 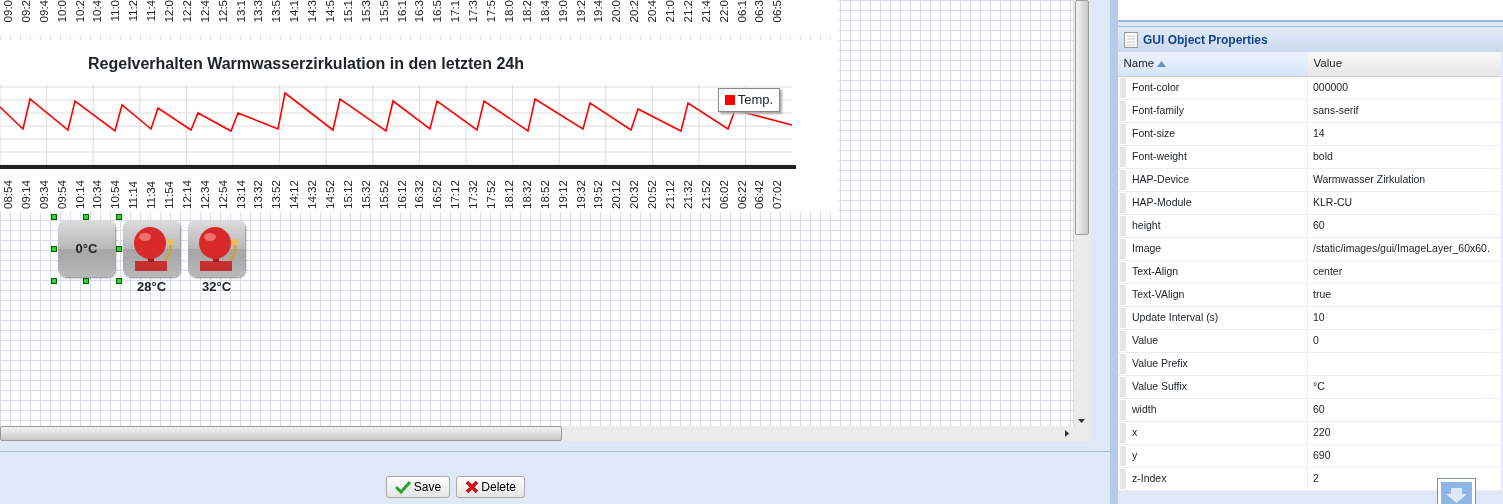 I want to click on axis-label: 21:52, so click(x=705, y=194).